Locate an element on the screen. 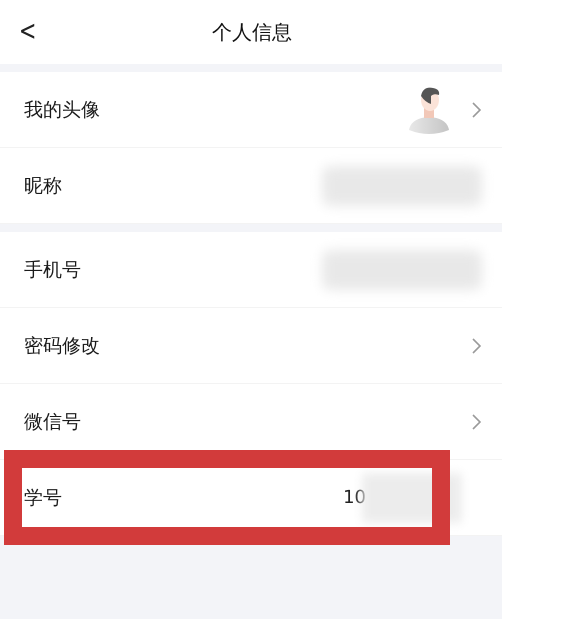 This screenshot has width=568, height=619. row-label: 昵称 is located at coordinates (43, 186).